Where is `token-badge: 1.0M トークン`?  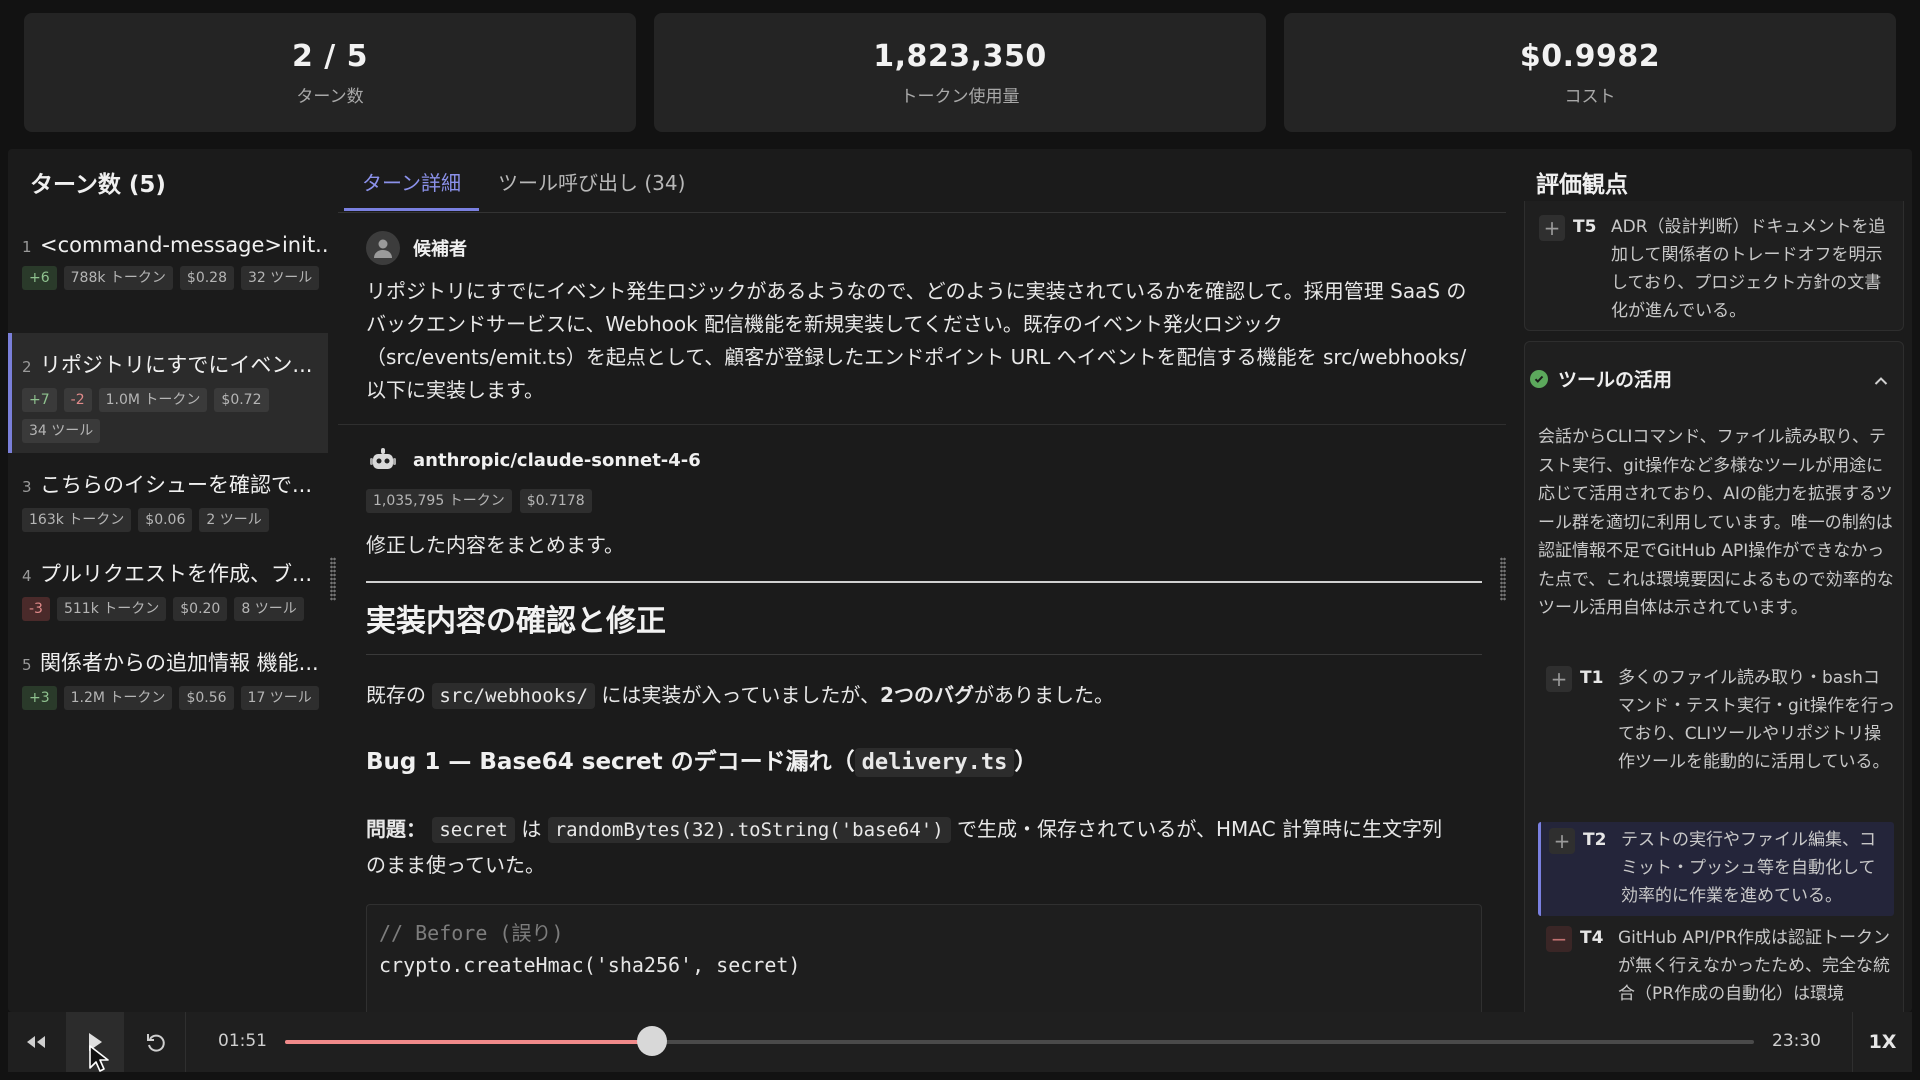
token-badge: 1.0M トークン is located at coordinates (153, 400).